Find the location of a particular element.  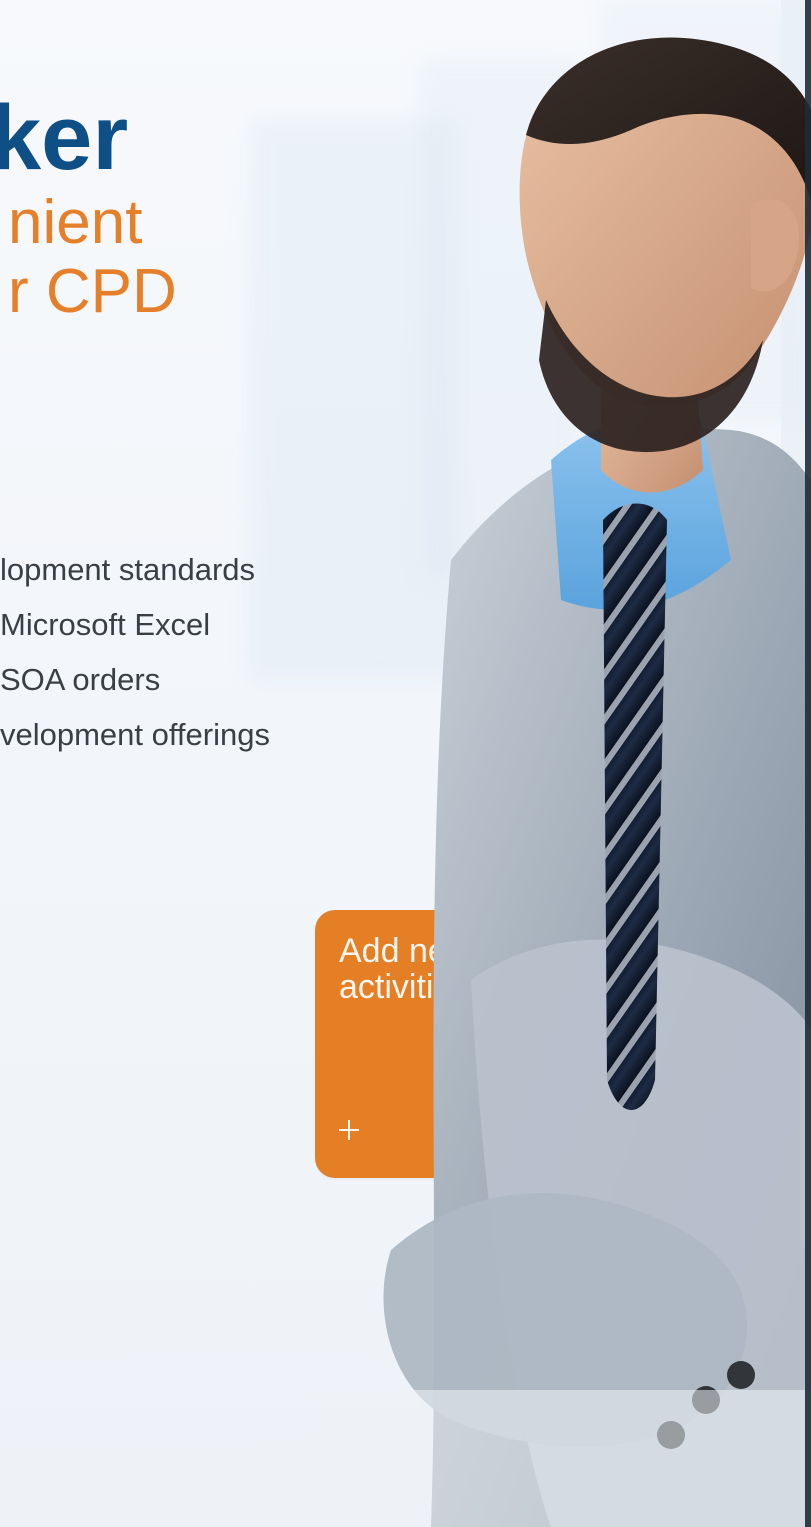

plus-icon is located at coordinates (351, 1130).